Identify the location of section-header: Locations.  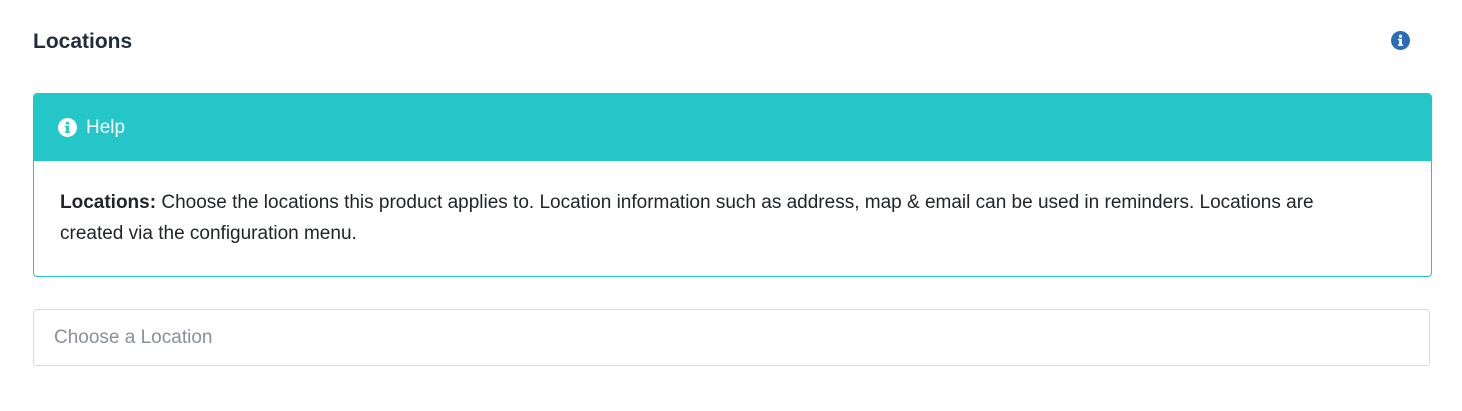
(732, 42).